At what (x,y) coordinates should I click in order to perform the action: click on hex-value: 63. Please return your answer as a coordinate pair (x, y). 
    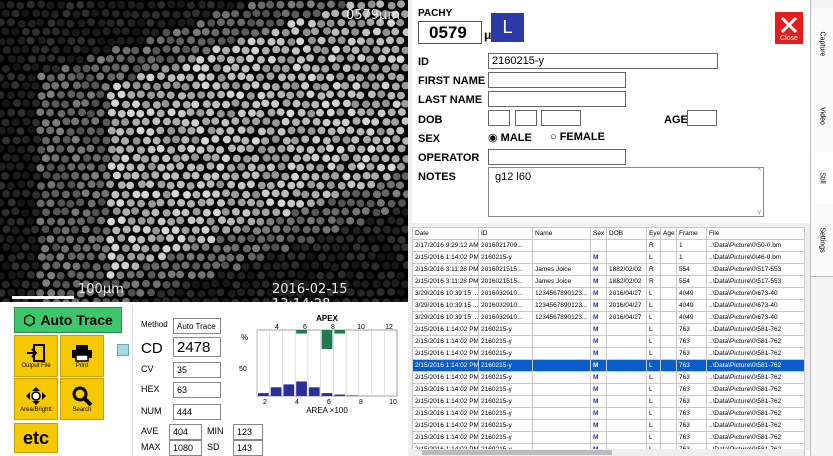
    Looking at the image, I should click on (197, 390).